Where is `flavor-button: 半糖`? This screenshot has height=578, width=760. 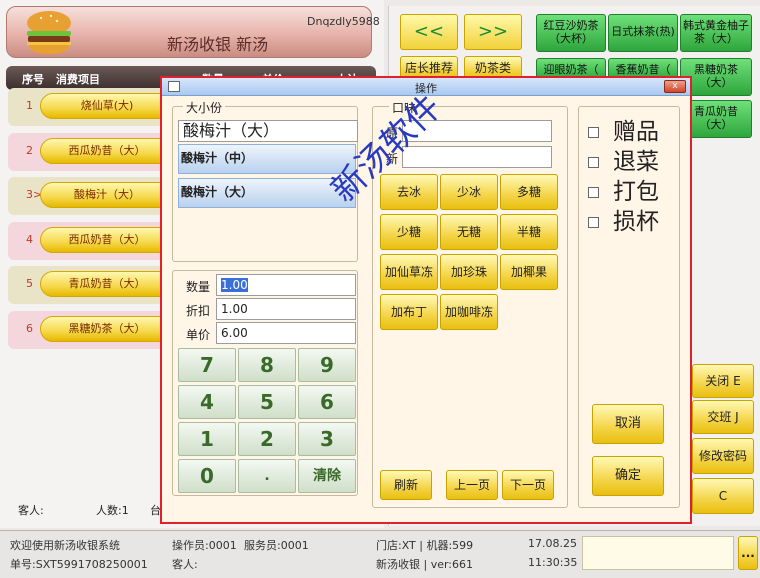 flavor-button: 半糖 is located at coordinates (529, 232).